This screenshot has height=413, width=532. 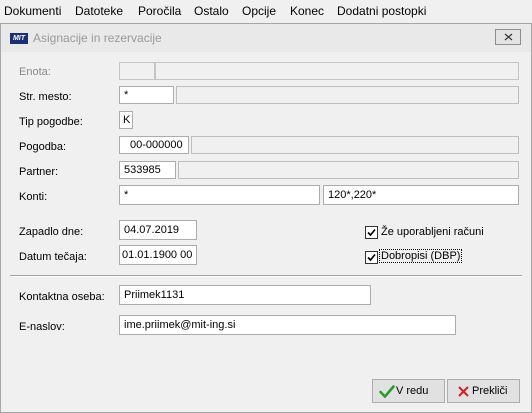 I want to click on ok-button: V redu, so click(x=408, y=391).